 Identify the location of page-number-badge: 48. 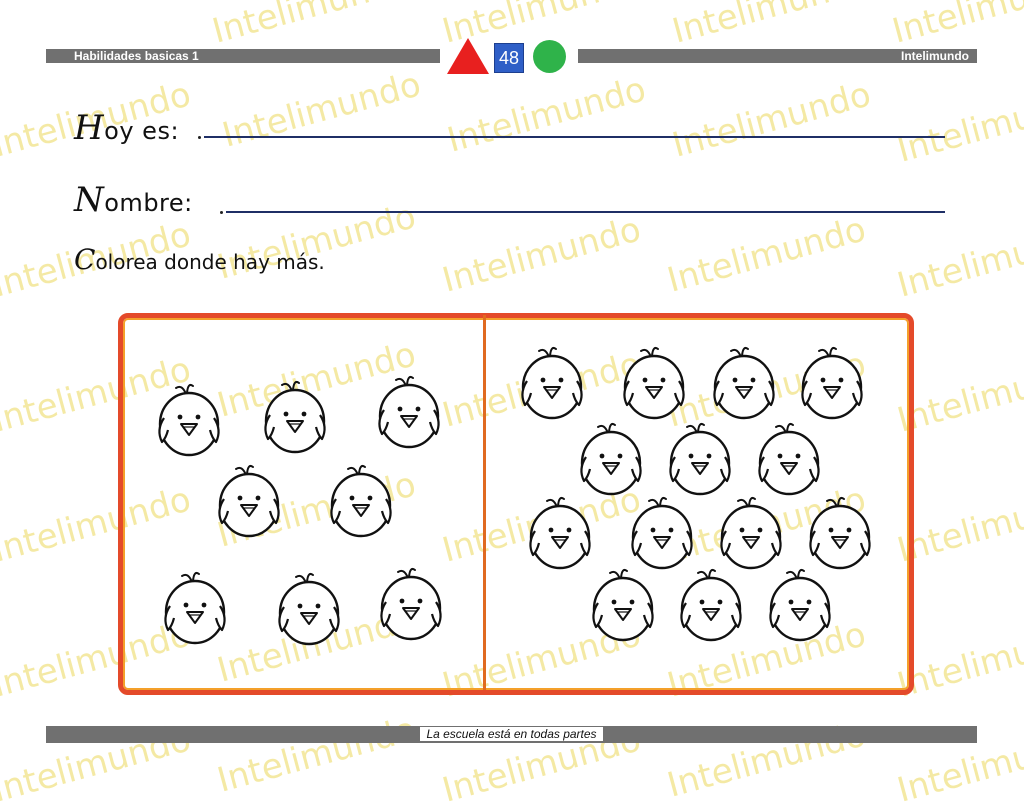
(509, 58).